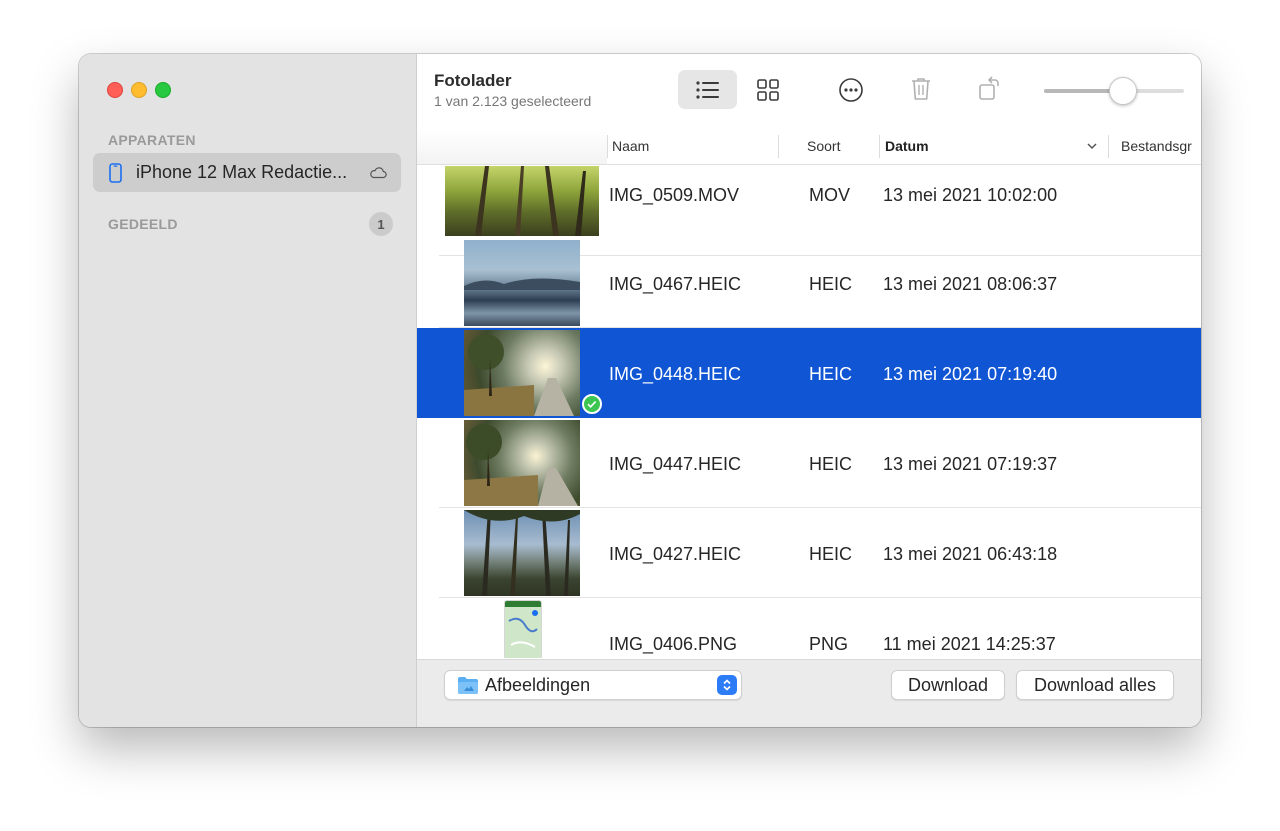 The width and height of the screenshot is (1280, 831). Describe the element at coordinates (675, 374) in the screenshot. I see `file-name: IMG_0448.HEIC` at that location.